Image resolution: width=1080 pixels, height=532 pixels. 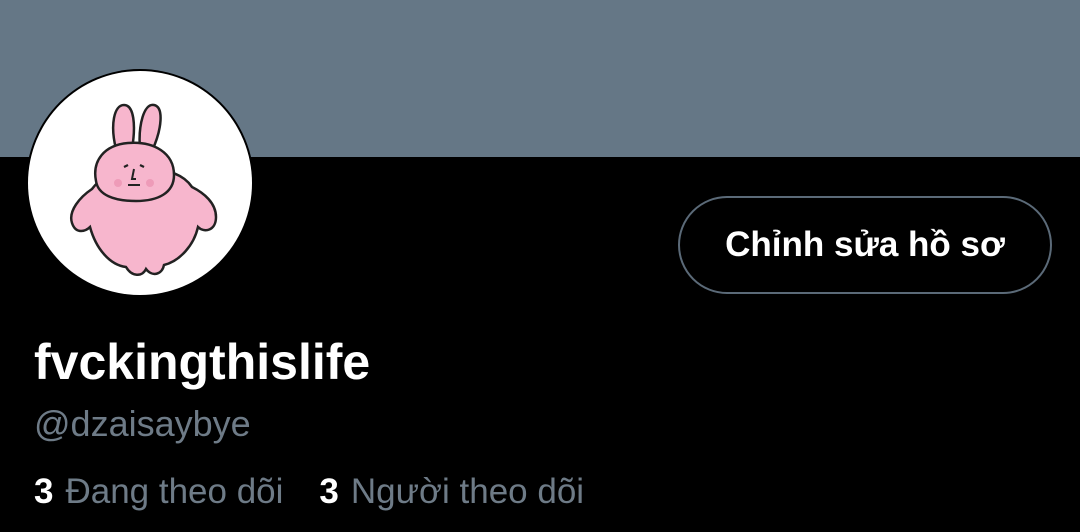 I want to click on following-label: Đang theo dõi, so click(x=174, y=491).